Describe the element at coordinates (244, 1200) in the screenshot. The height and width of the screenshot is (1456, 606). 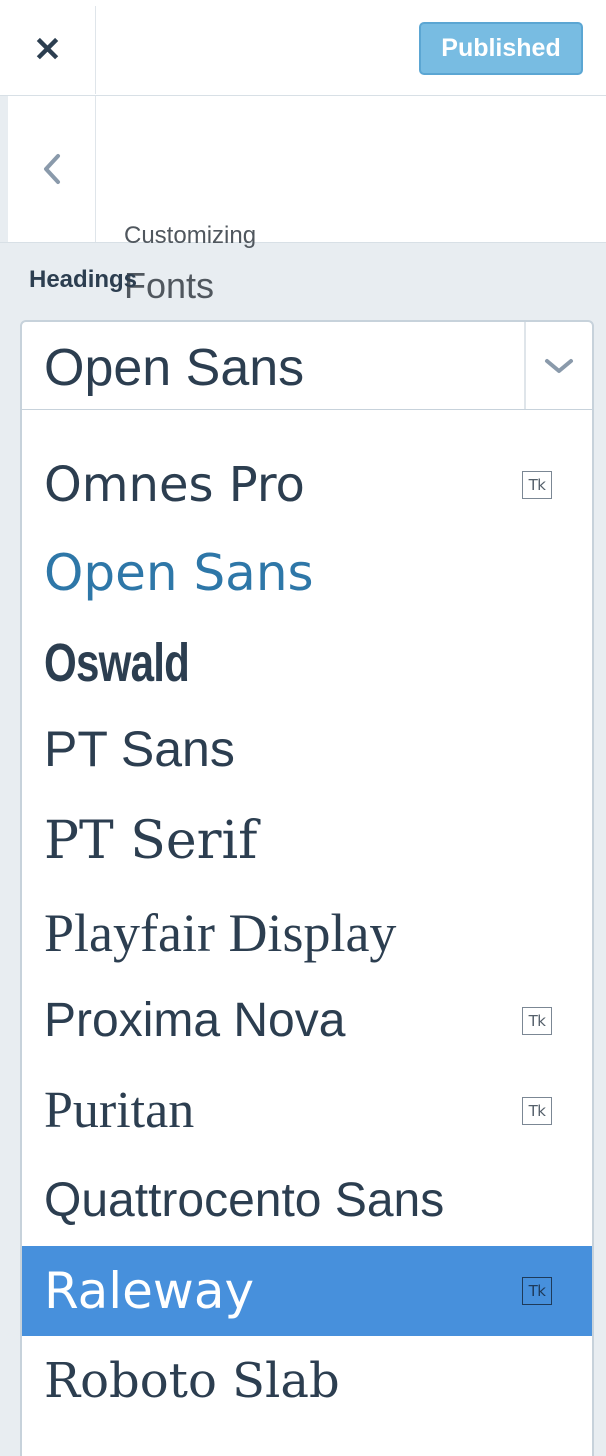
I see `font-option-label: Quattrocento Sans` at that location.